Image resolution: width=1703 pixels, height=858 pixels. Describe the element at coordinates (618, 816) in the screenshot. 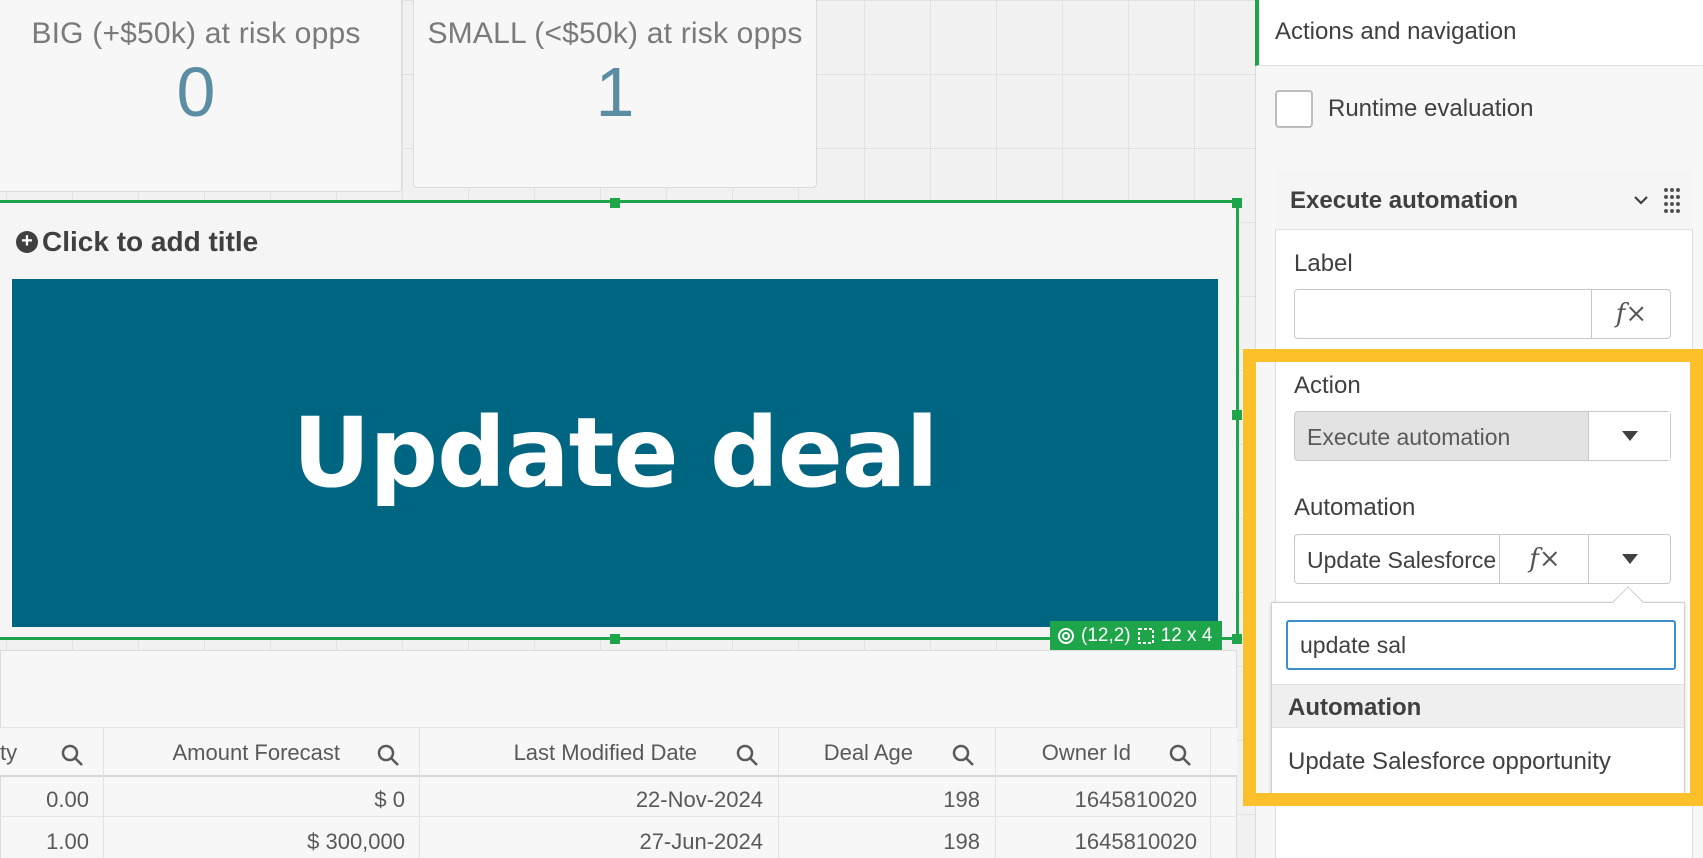

I see `row-divider` at that location.